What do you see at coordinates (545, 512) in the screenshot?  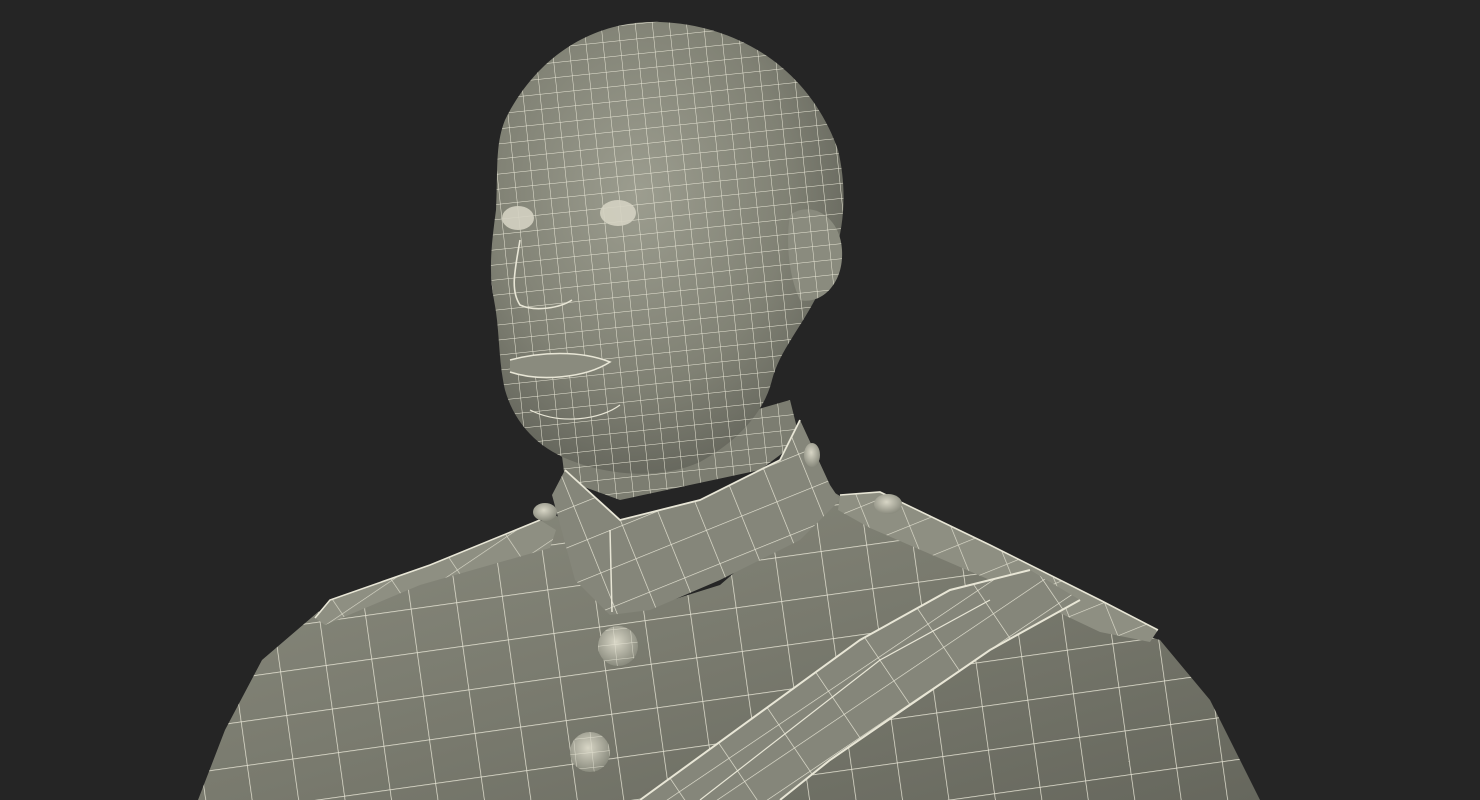 I see `left-shoulder-button` at bounding box center [545, 512].